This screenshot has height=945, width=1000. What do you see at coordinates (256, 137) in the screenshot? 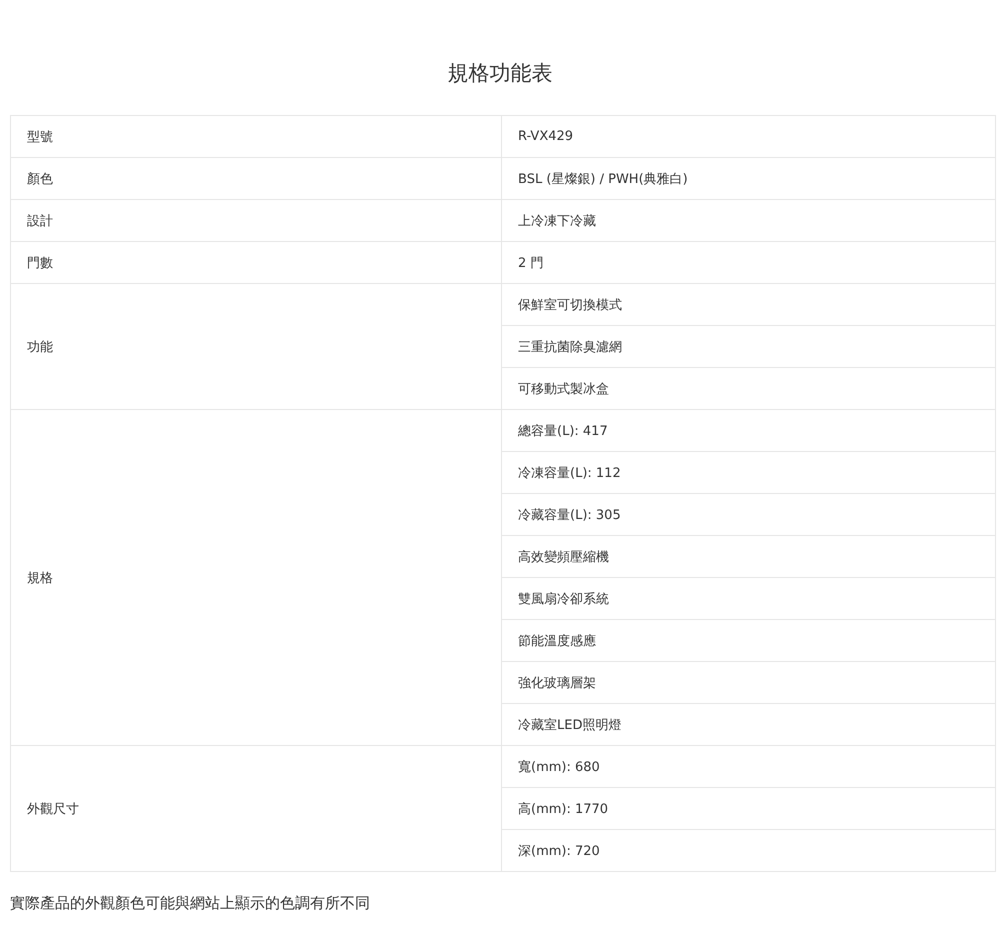
I see `table-cell: 型號` at bounding box center [256, 137].